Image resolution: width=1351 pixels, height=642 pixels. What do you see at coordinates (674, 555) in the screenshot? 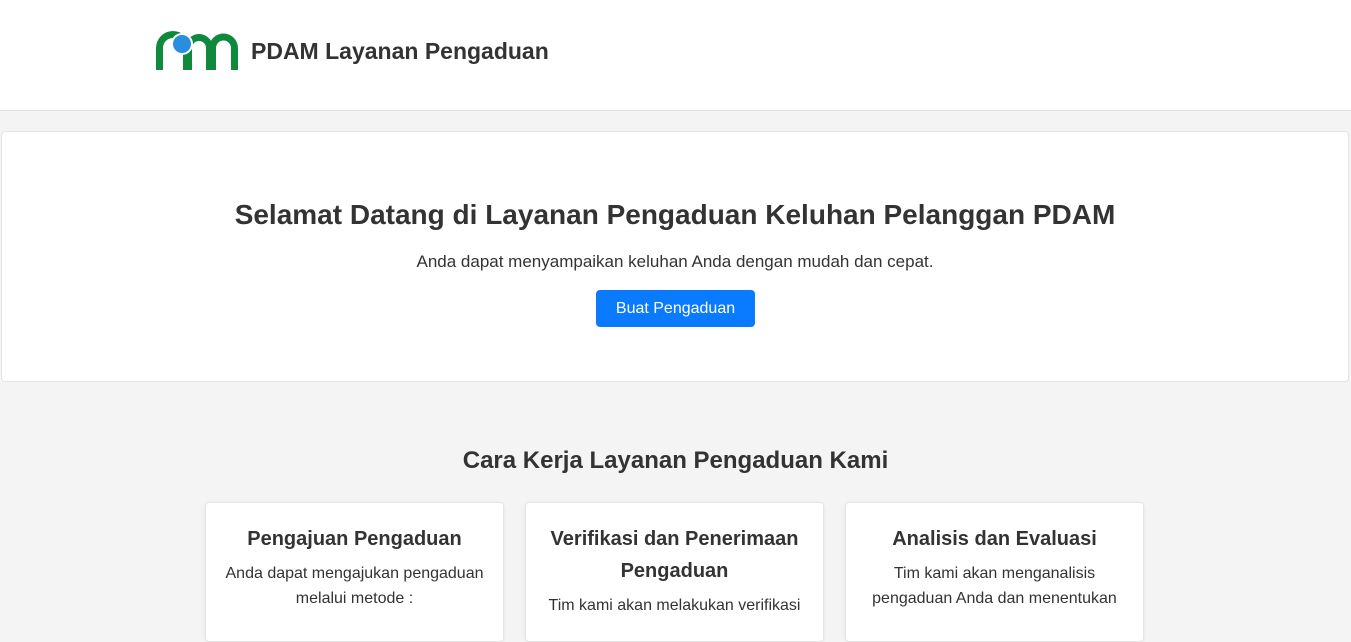
I see `card-title: Verifikasi dan Penerimaan Pengaduan` at bounding box center [674, 555].